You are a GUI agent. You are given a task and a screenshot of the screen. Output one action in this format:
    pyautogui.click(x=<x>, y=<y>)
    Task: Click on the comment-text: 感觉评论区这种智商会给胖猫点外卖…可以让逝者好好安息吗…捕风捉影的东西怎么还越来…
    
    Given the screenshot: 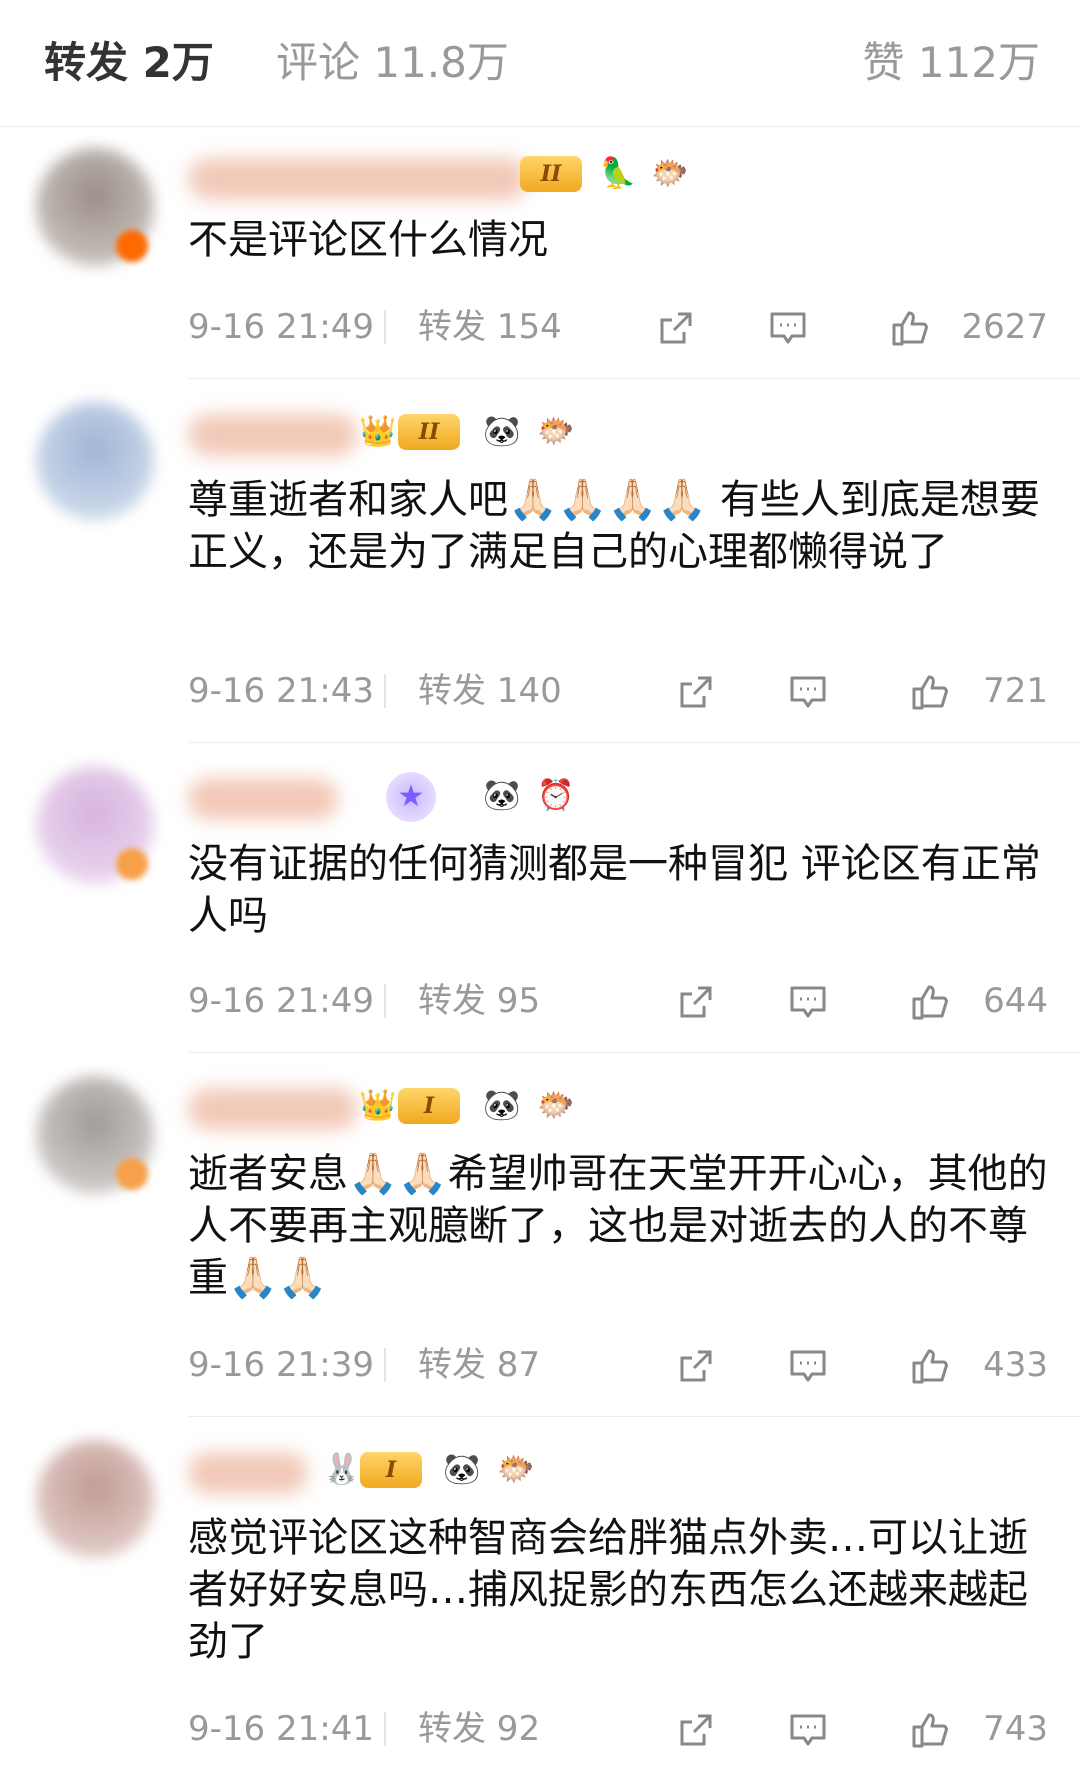 What is the action you would take?
    pyautogui.click(x=608, y=1590)
    